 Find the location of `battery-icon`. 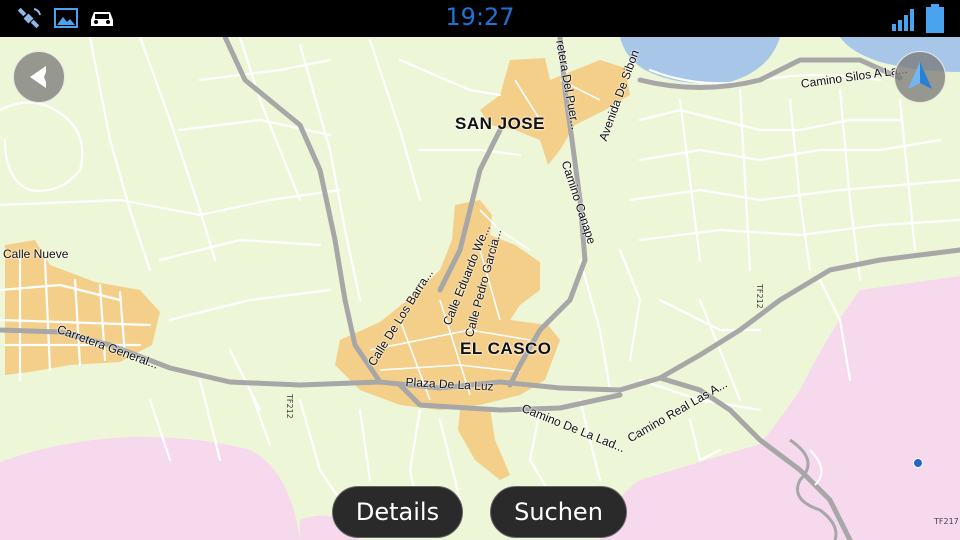

battery-icon is located at coordinates (935, 21).